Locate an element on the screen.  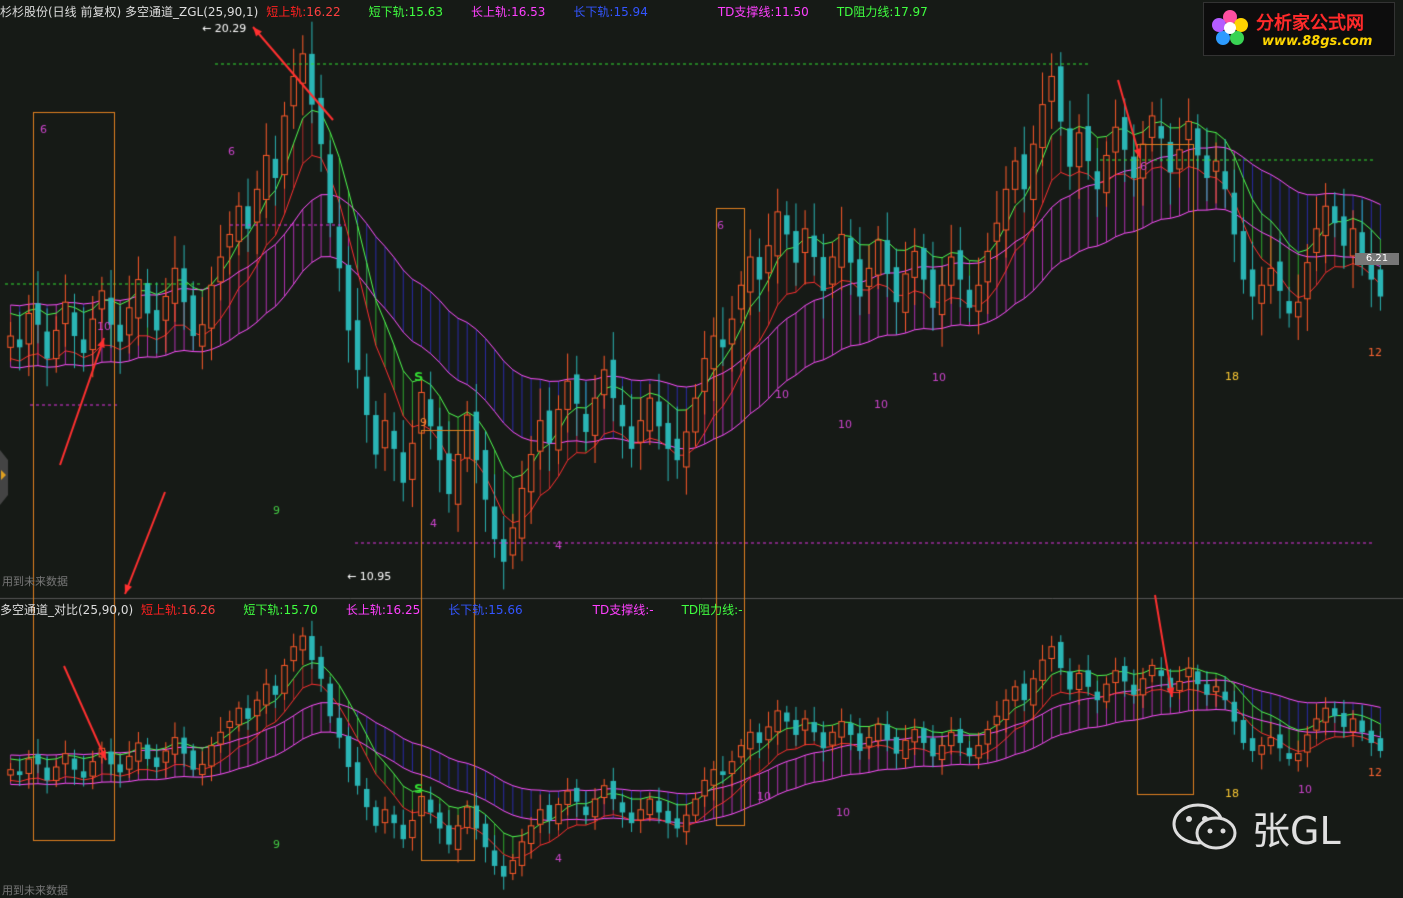
wechat-watermark: 张GL is located at coordinates (1270, 830).